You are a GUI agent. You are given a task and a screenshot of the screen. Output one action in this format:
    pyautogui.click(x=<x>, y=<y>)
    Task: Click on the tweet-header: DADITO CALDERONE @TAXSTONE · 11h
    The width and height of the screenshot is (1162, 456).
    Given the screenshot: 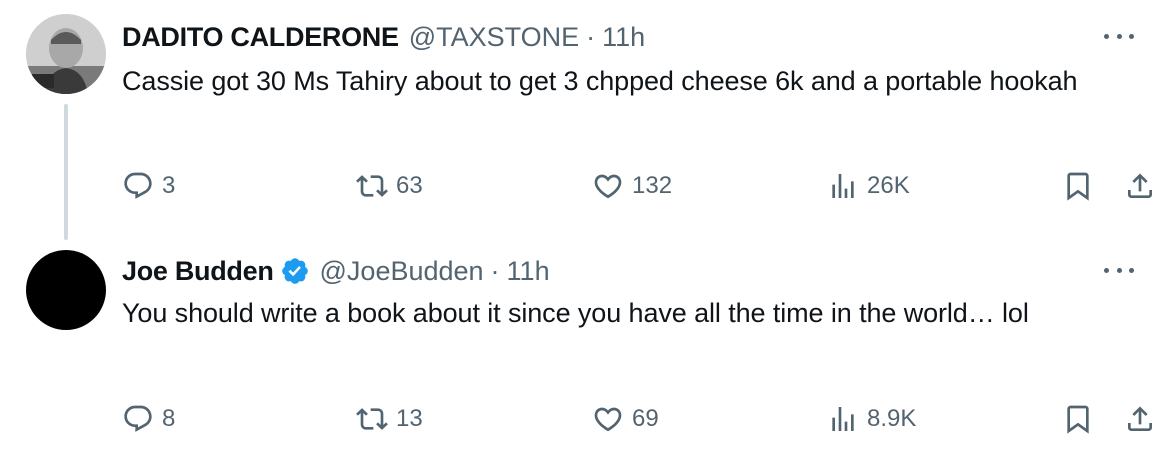 What is the action you would take?
    pyautogui.click(x=383, y=37)
    